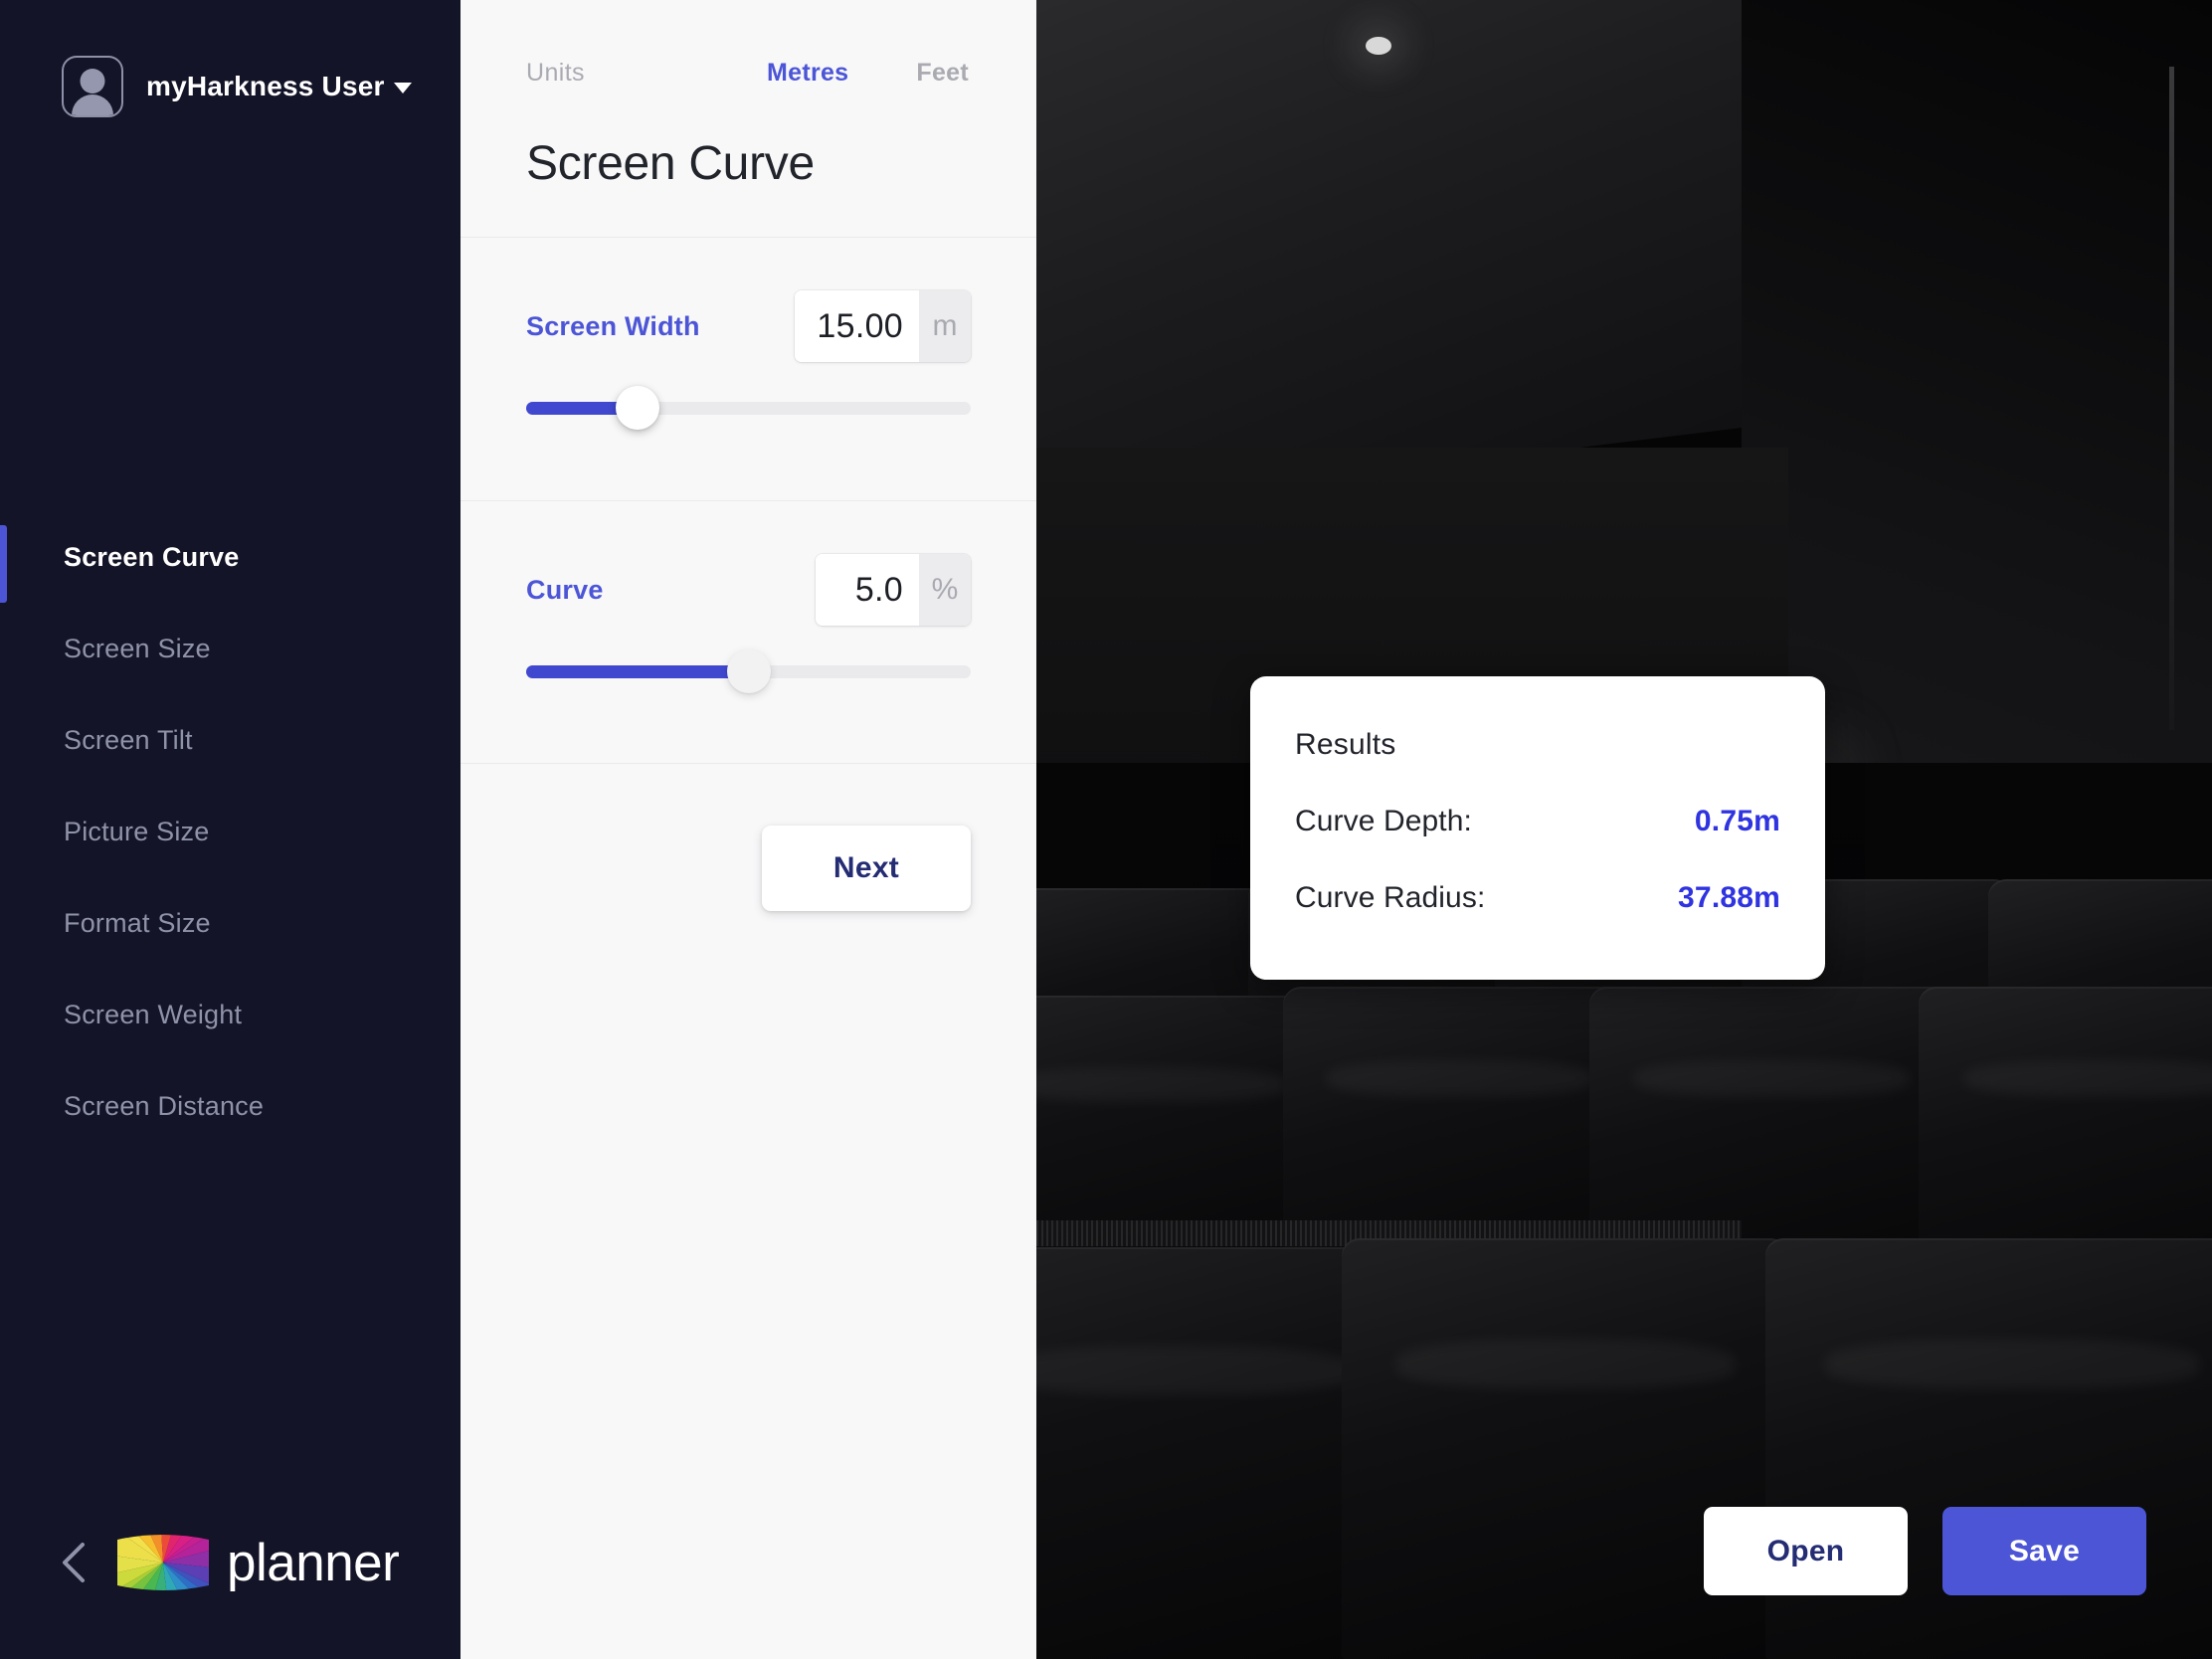 Image resolution: width=2212 pixels, height=1659 pixels. I want to click on screen-width-label: Screen Width, so click(613, 325).